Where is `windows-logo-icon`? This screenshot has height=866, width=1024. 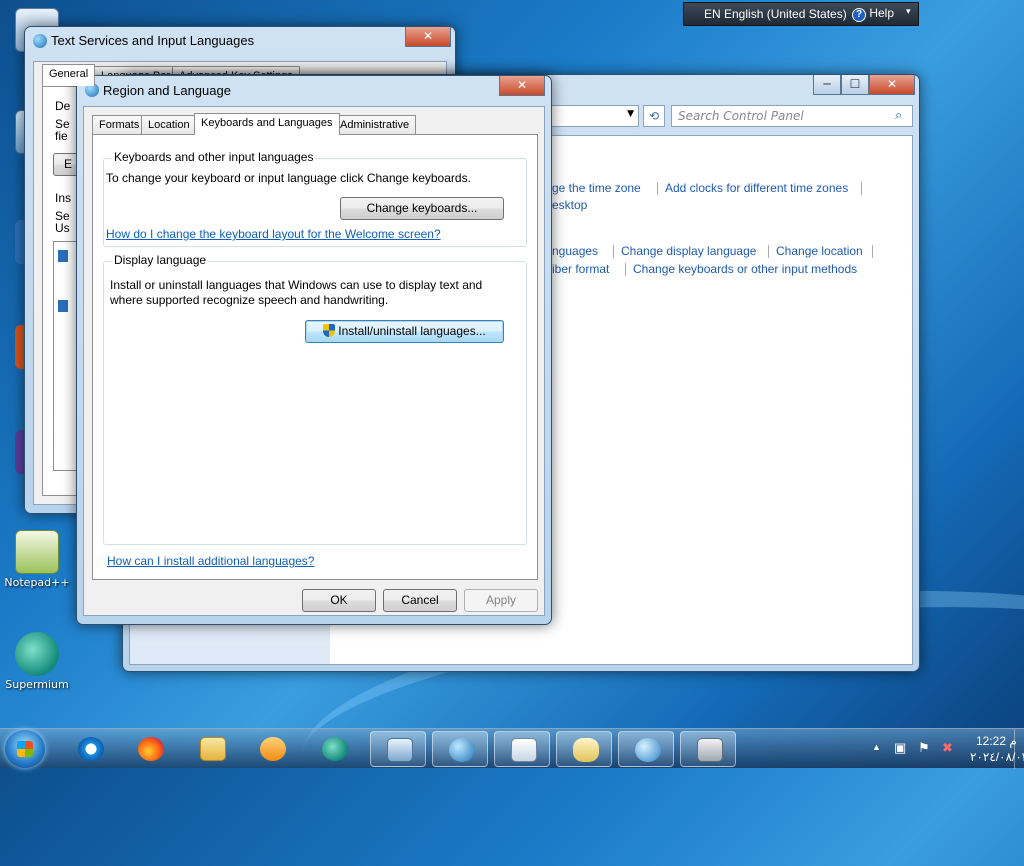 windows-logo-icon is located at coordinates (25, 749).